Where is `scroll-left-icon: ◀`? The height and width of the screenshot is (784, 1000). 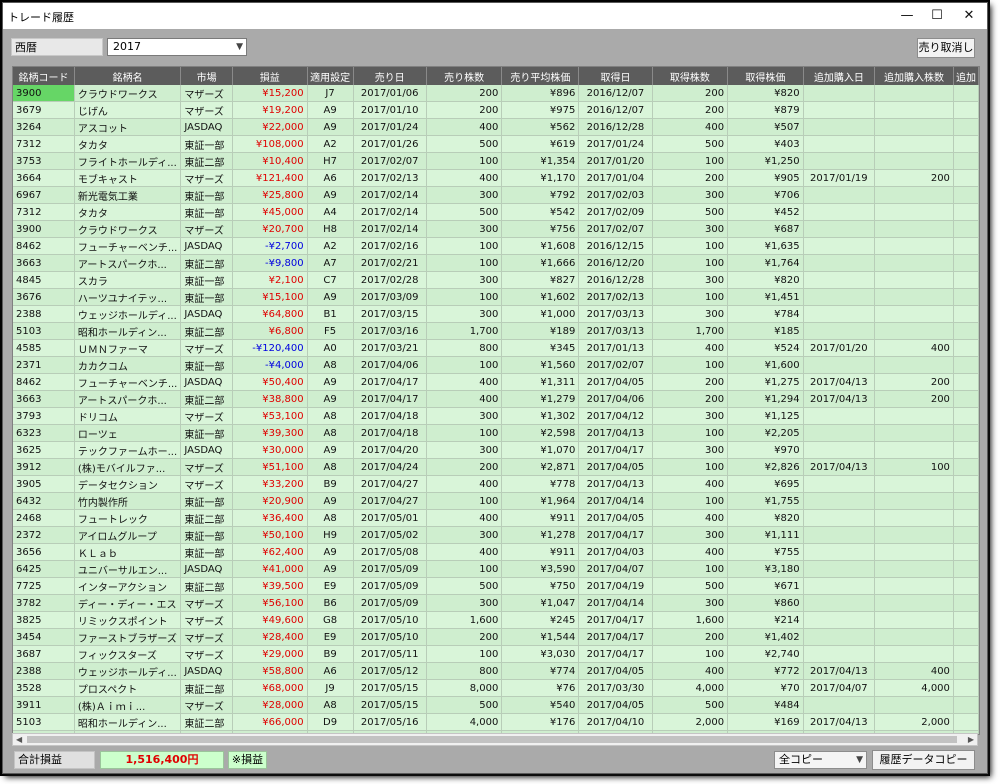 scroll-left-icon: ◀ is located at coordinates (19, 739).